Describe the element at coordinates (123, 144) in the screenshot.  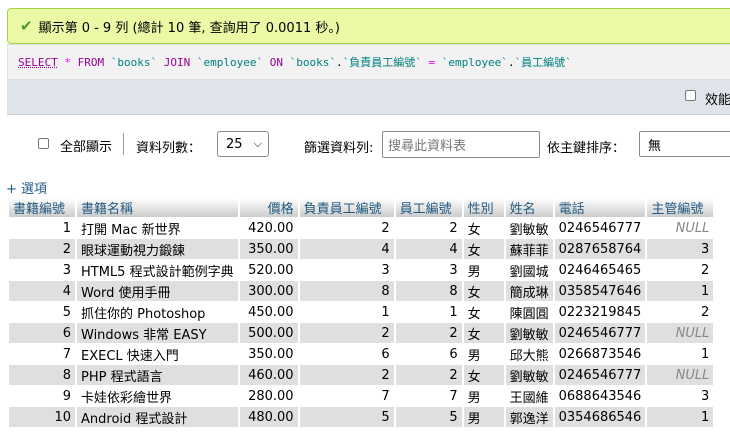
I see `nav-divider` at that location.